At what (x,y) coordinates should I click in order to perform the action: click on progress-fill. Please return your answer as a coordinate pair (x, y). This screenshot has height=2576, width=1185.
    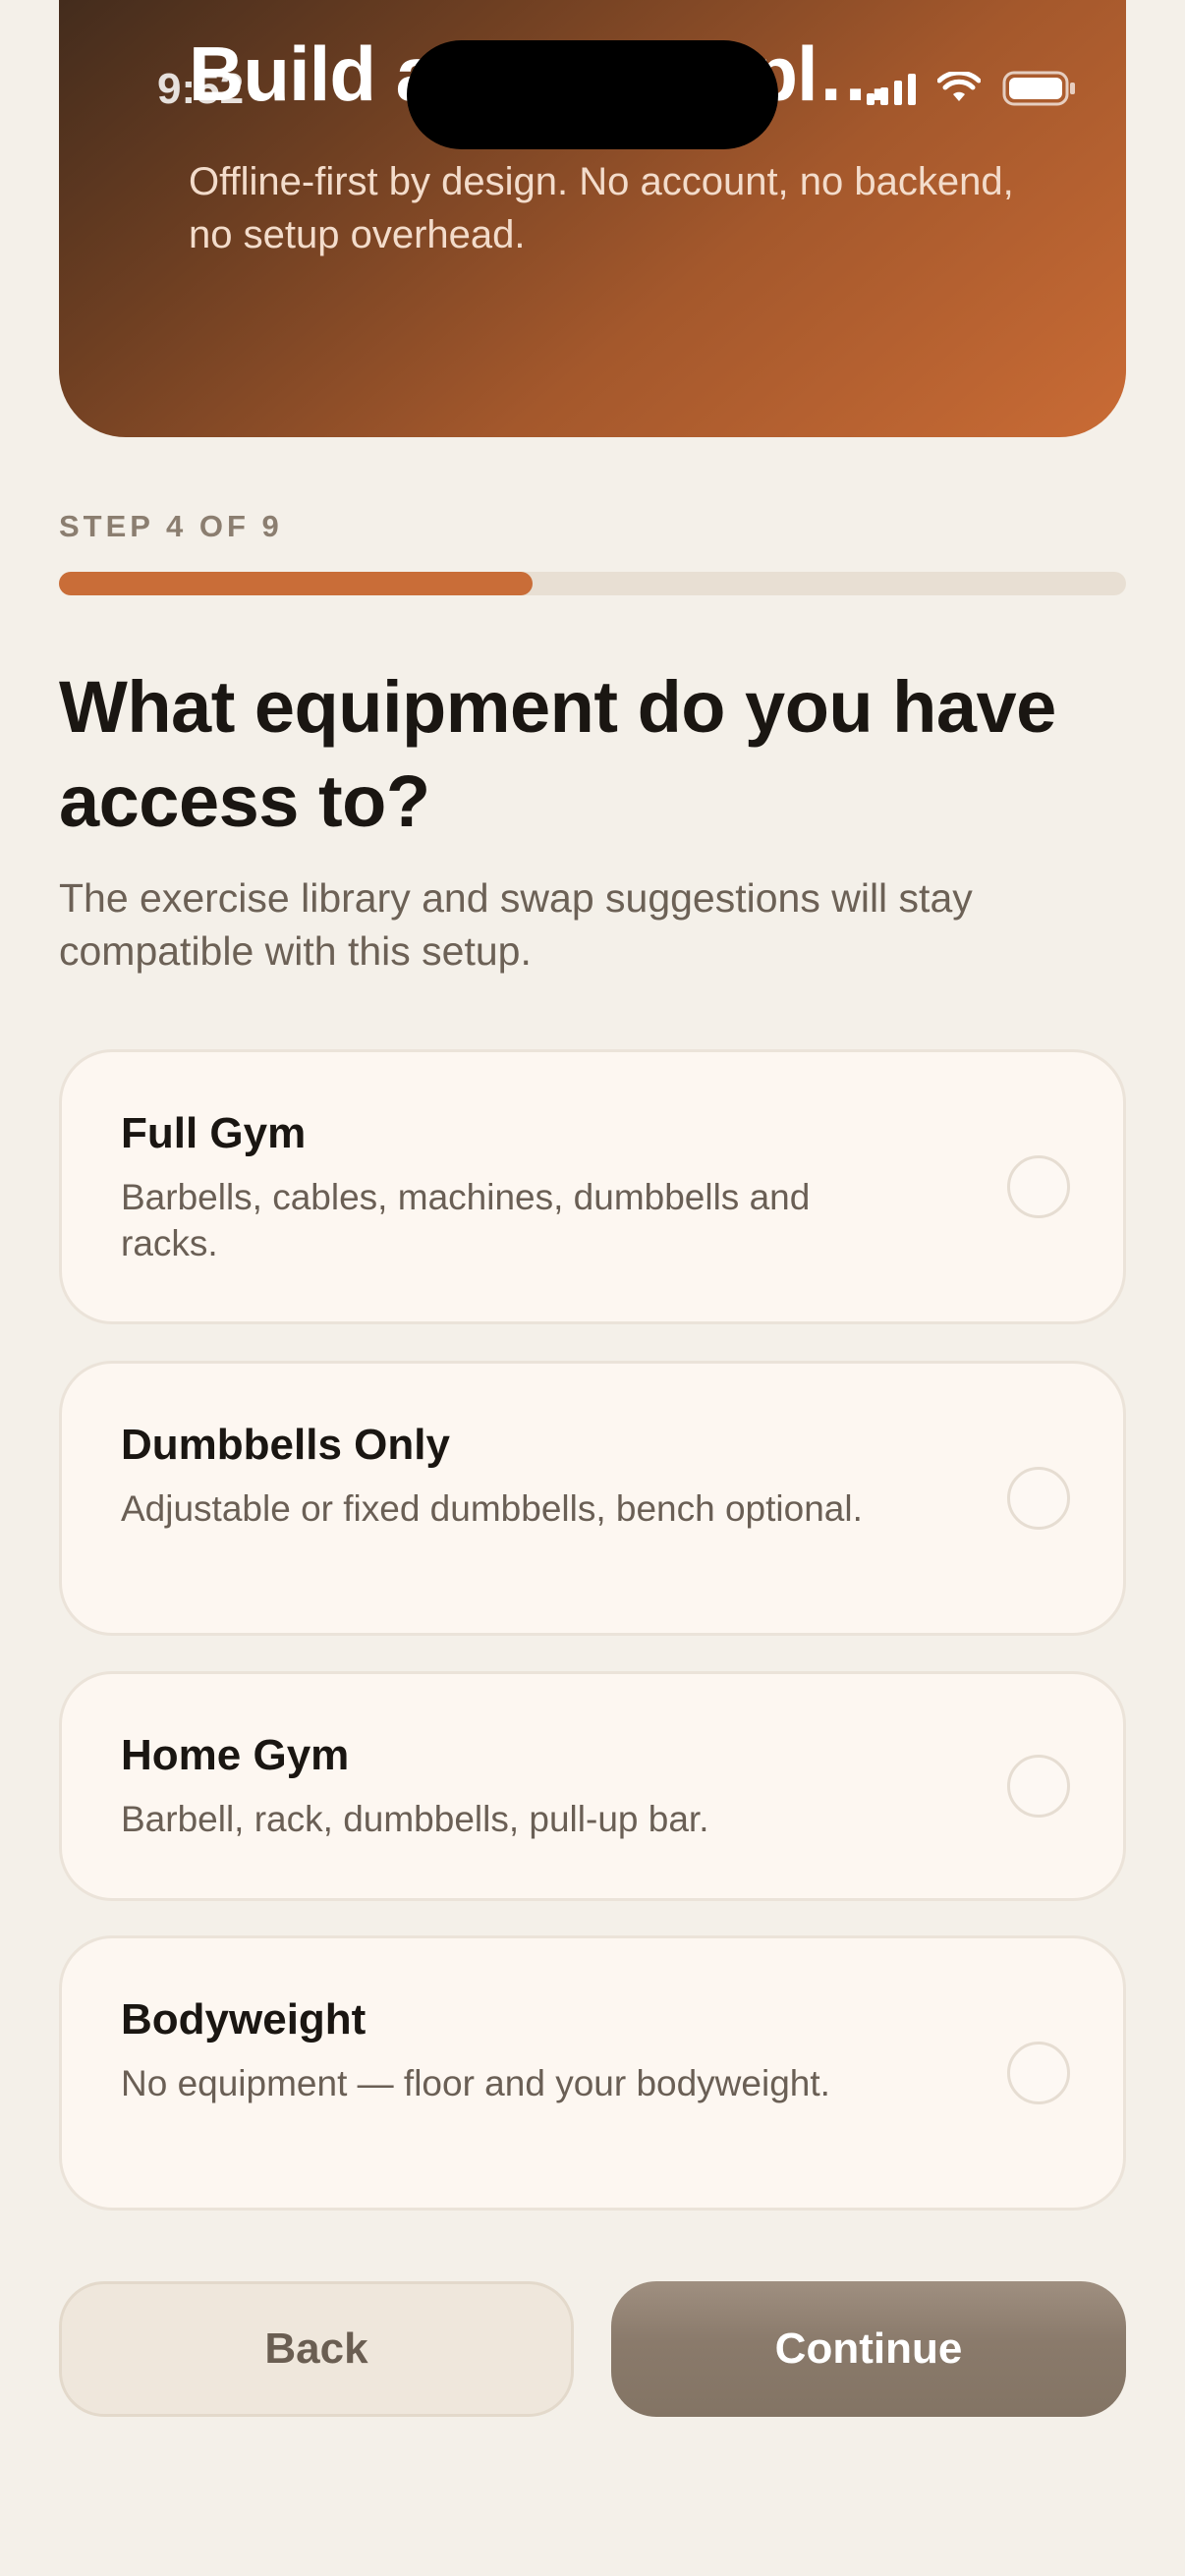
    Looking at the image, I should click on (296, 583).